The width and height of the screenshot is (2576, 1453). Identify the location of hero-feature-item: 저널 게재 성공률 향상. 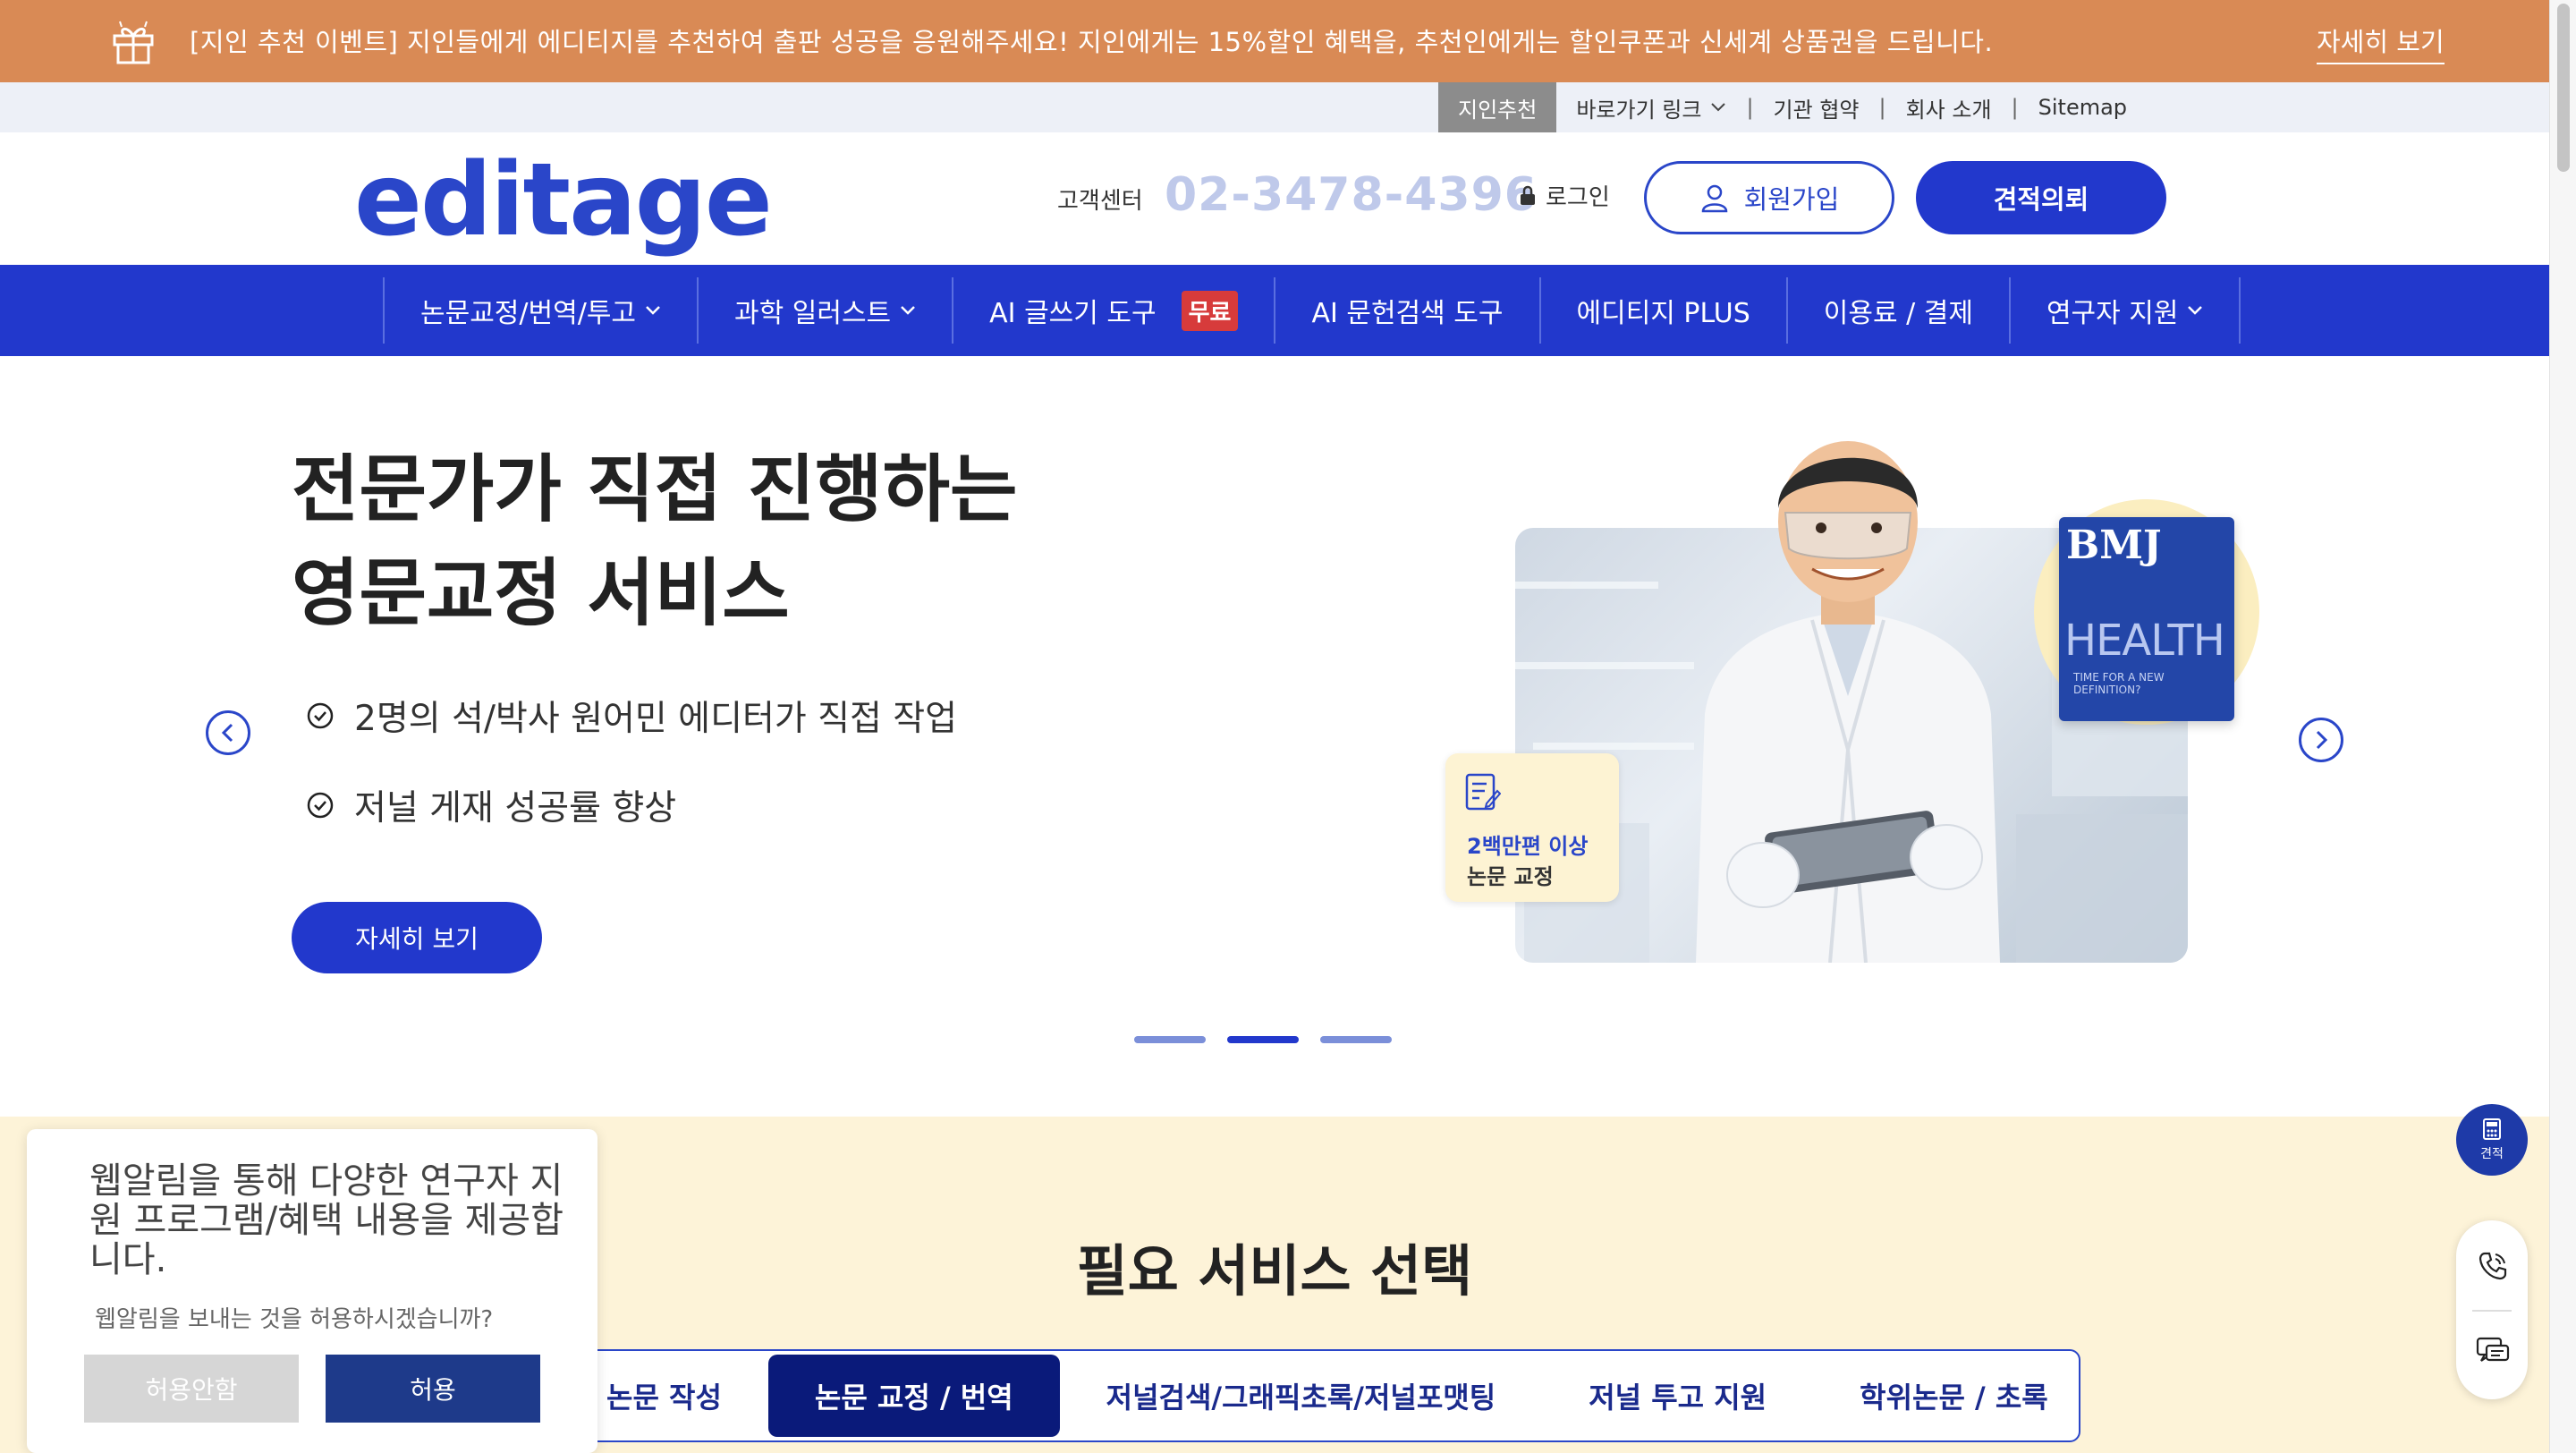
(491, 805).